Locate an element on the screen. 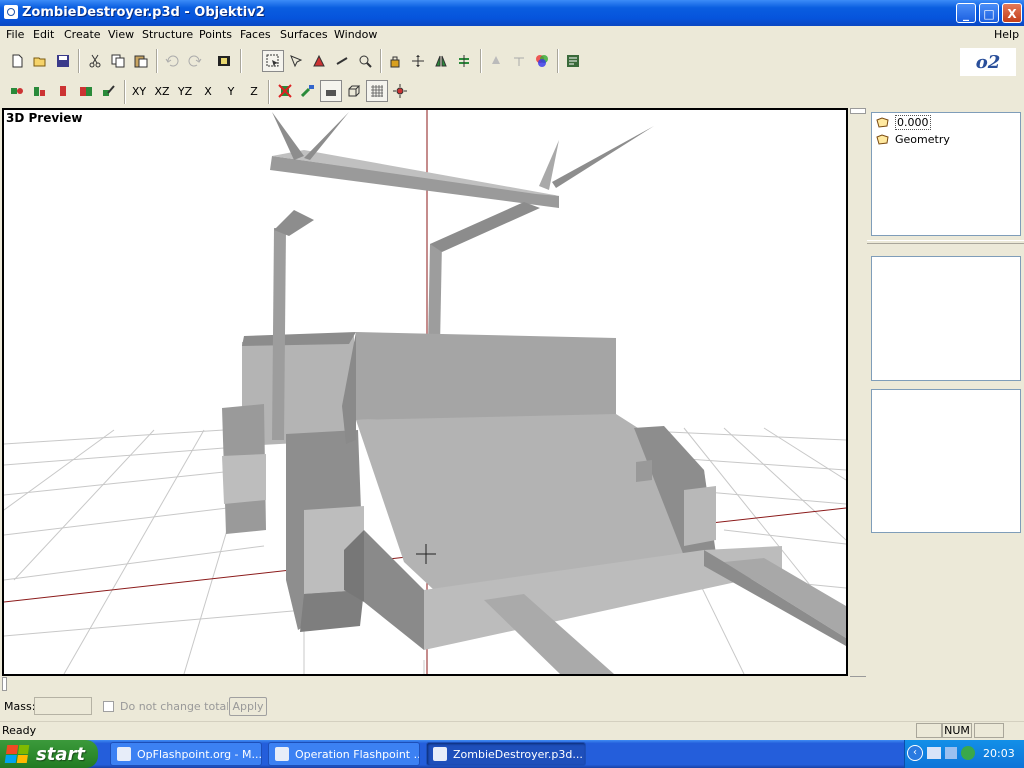  axis-x-button: X is located at coordinates (208, 91).